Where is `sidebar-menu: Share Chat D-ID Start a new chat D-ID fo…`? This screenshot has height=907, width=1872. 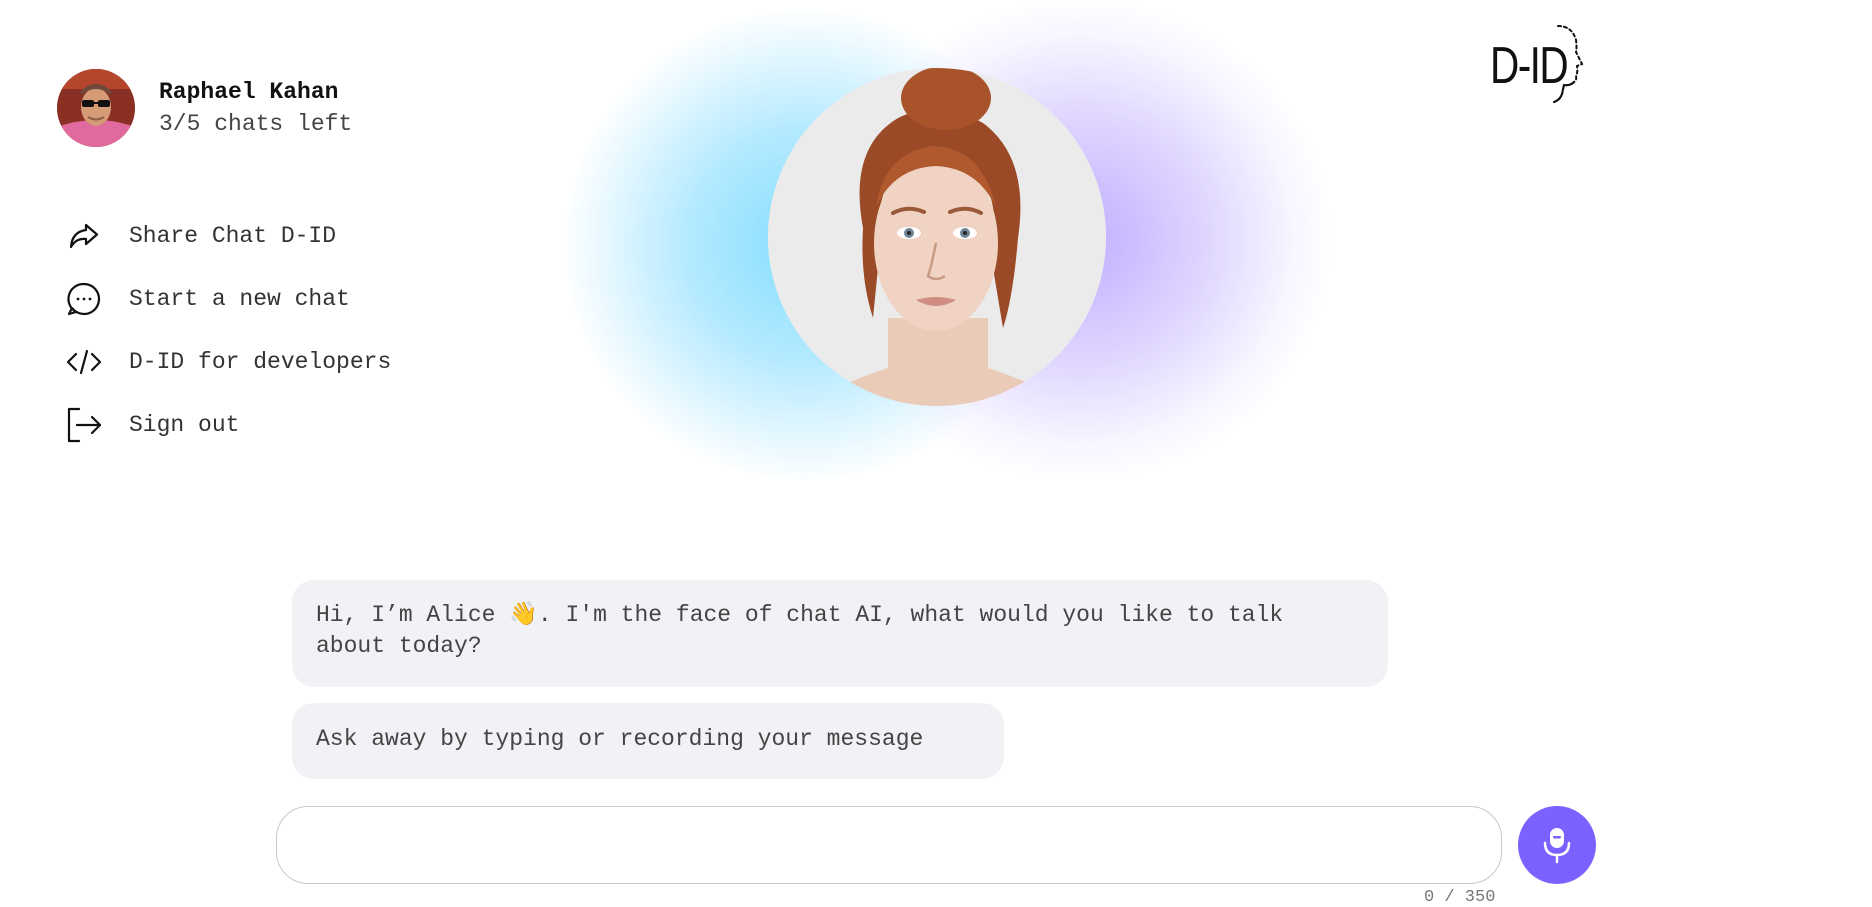 sidebar-menu: Share Chat D-ID Start a new chat D-ID fo… is located at coordinates (227, 330).